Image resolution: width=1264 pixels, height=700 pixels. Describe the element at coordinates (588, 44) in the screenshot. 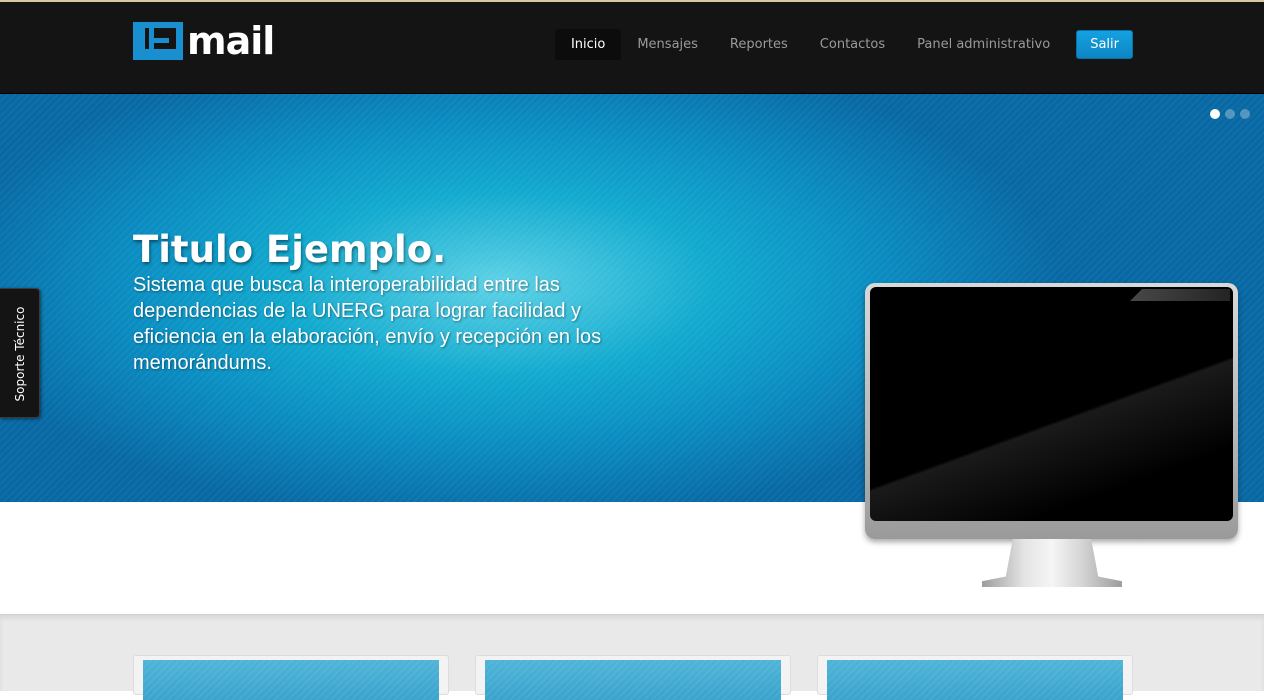

I see `nav-item-inicio: Inicio` at that location.